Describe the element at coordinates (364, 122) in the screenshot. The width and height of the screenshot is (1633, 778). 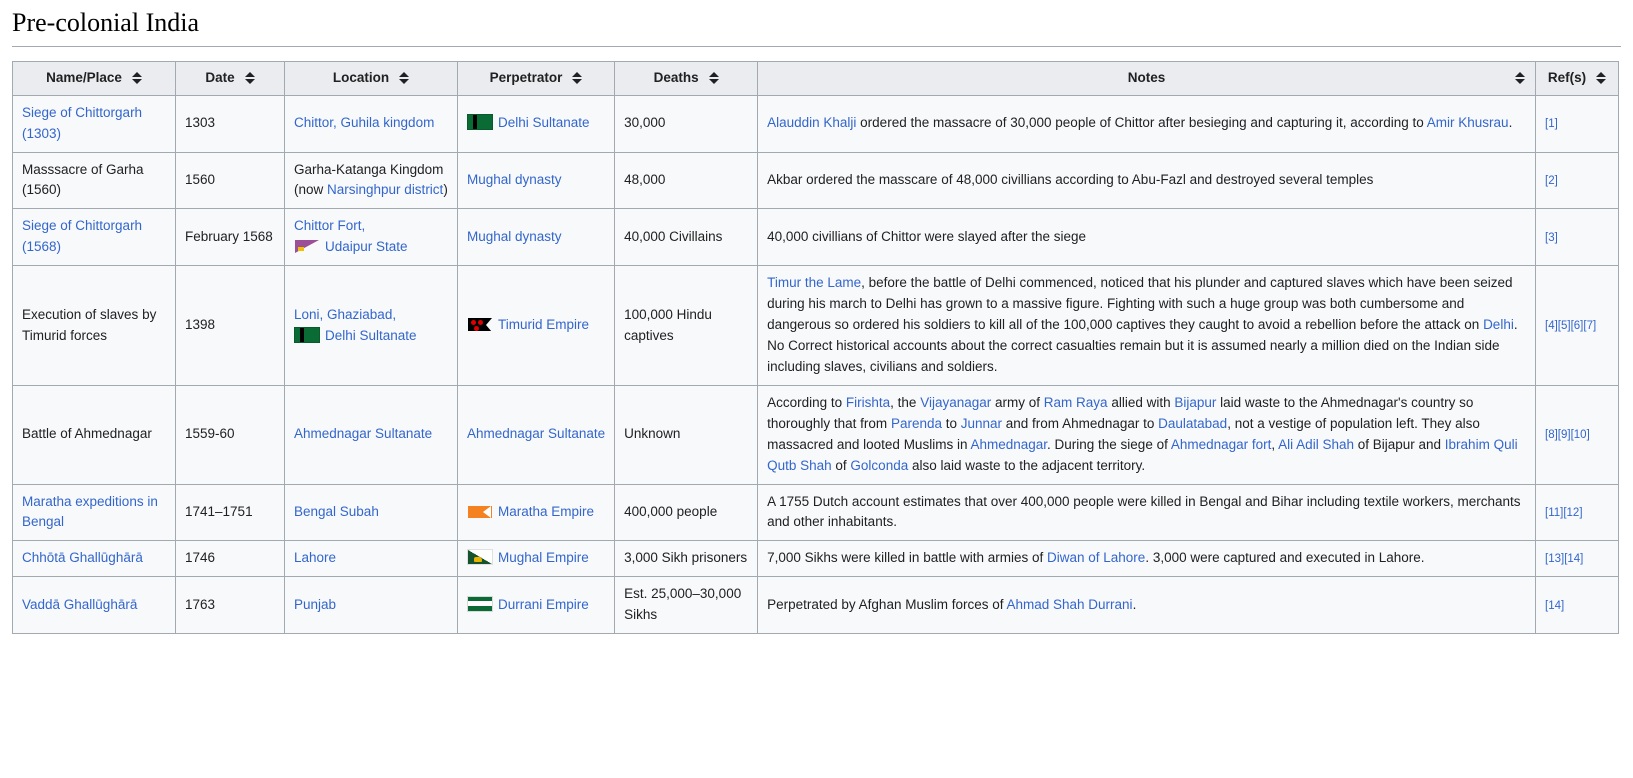
I see `location-label: Chittor, Guhila kingdom` at that location.